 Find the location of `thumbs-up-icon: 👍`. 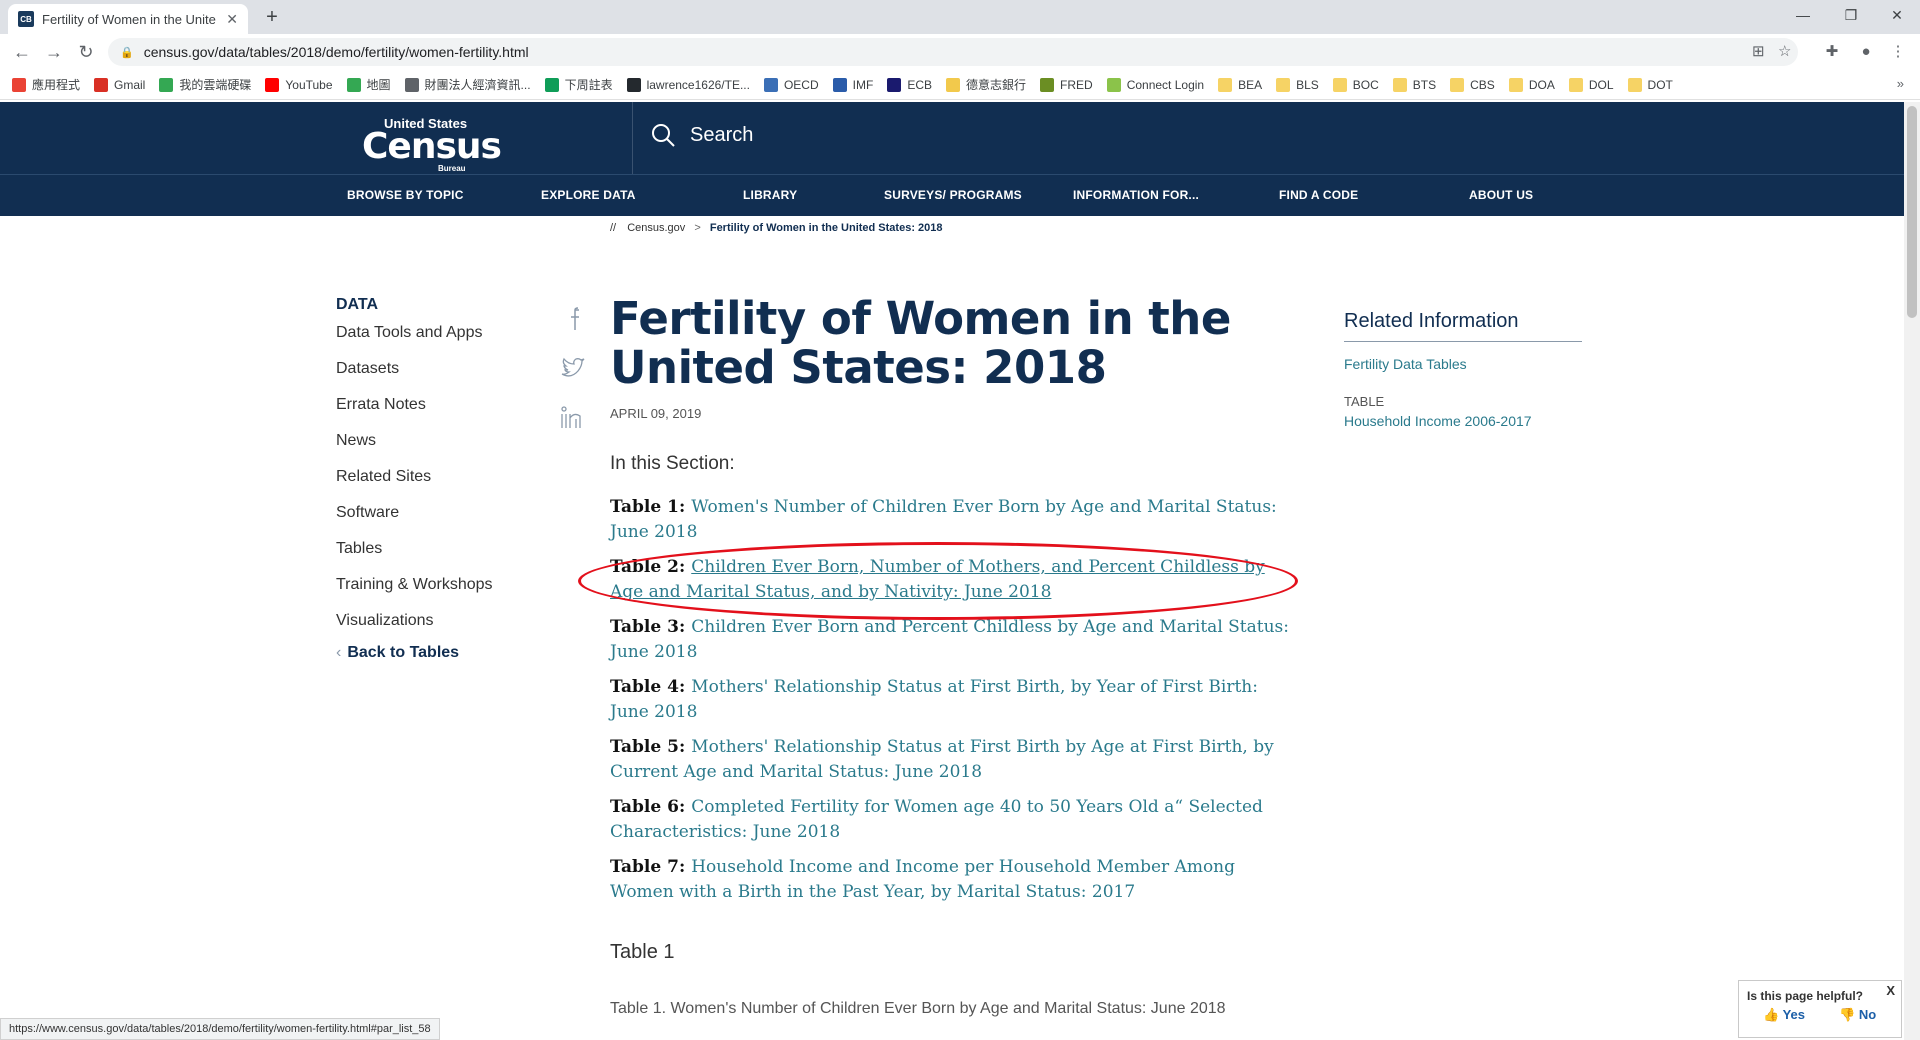

thumbs-up-icon: 👍 is located at coordinates (1771, 1014).